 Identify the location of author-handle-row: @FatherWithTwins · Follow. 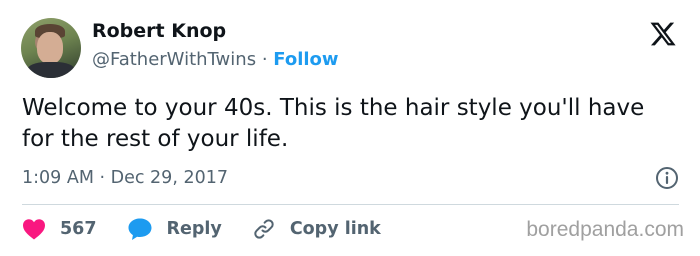
(215, 59).